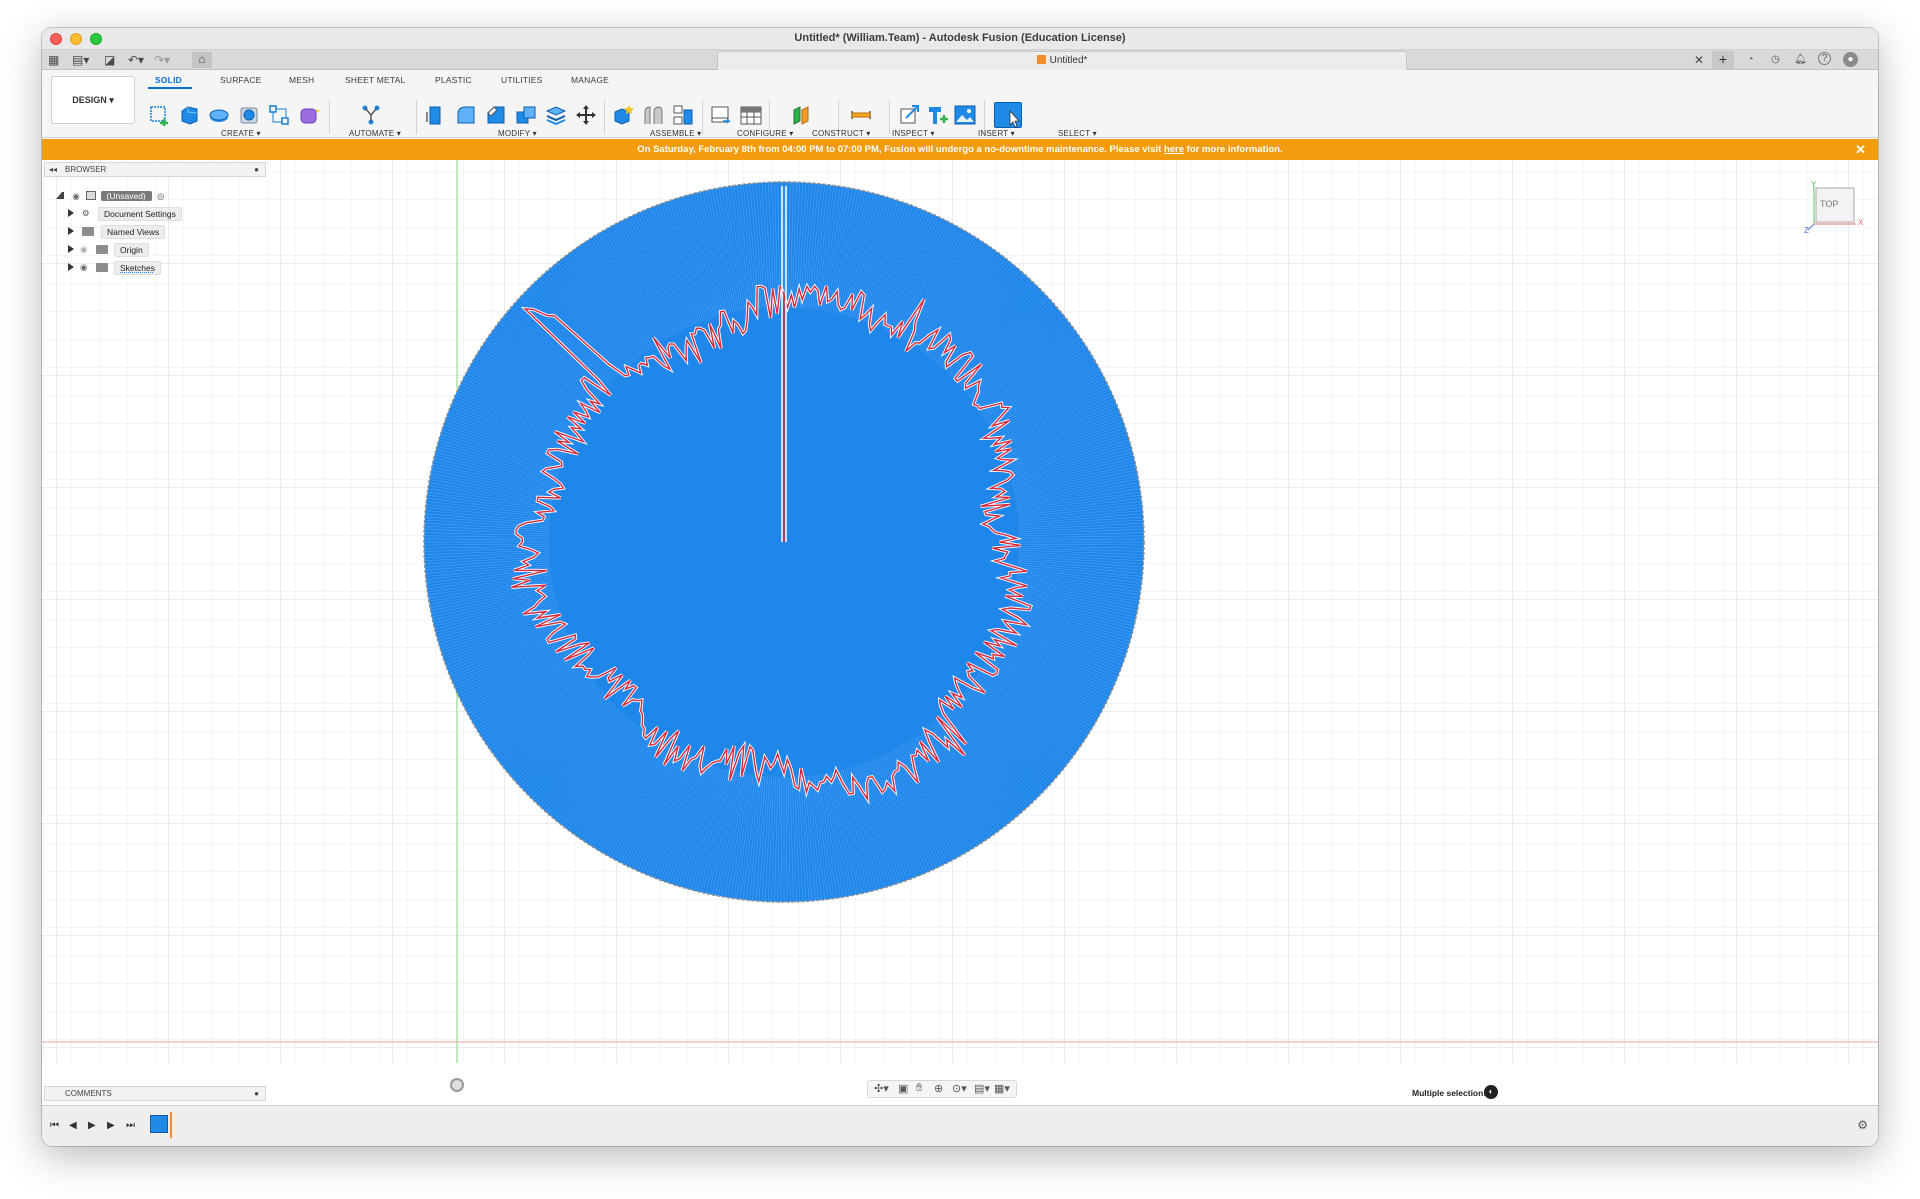 The width and height of the screenshot is (1920, 1199). What do you see at coordinates (371, 115) in the screenshot?
I see `automate-icon` at bounding box center [371, 115].